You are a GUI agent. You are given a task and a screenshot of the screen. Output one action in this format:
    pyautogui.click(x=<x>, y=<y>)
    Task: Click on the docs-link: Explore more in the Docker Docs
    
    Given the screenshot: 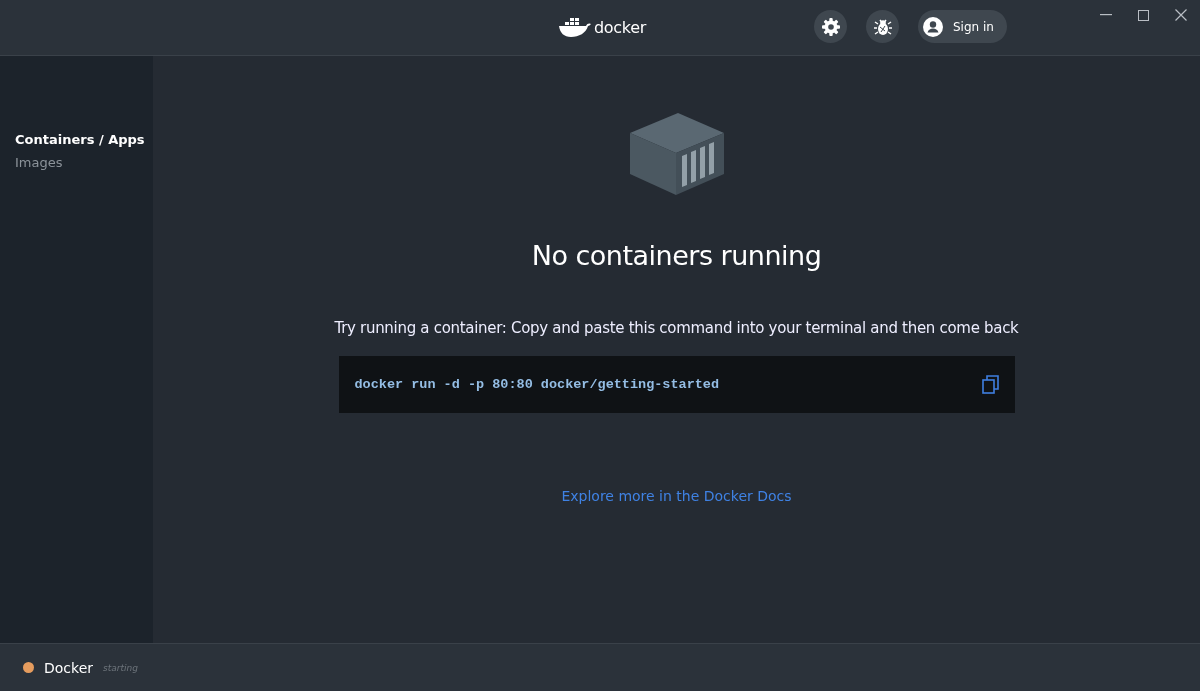 What is the action you would take?
    pyautogui.click(x=676, y=496)
    